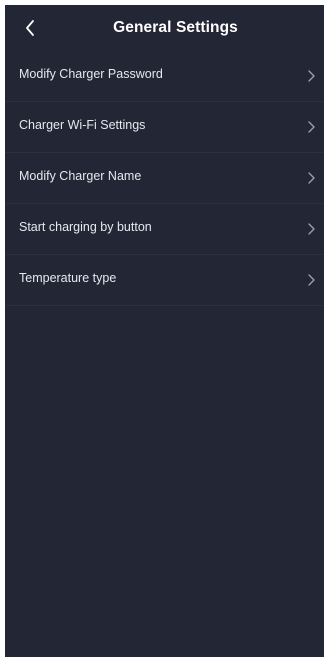 This screenshot has height=657, width=329. Describe the element at coordinates (175, 27) in the screenshot. I see `page-title: General Settings` at that location.